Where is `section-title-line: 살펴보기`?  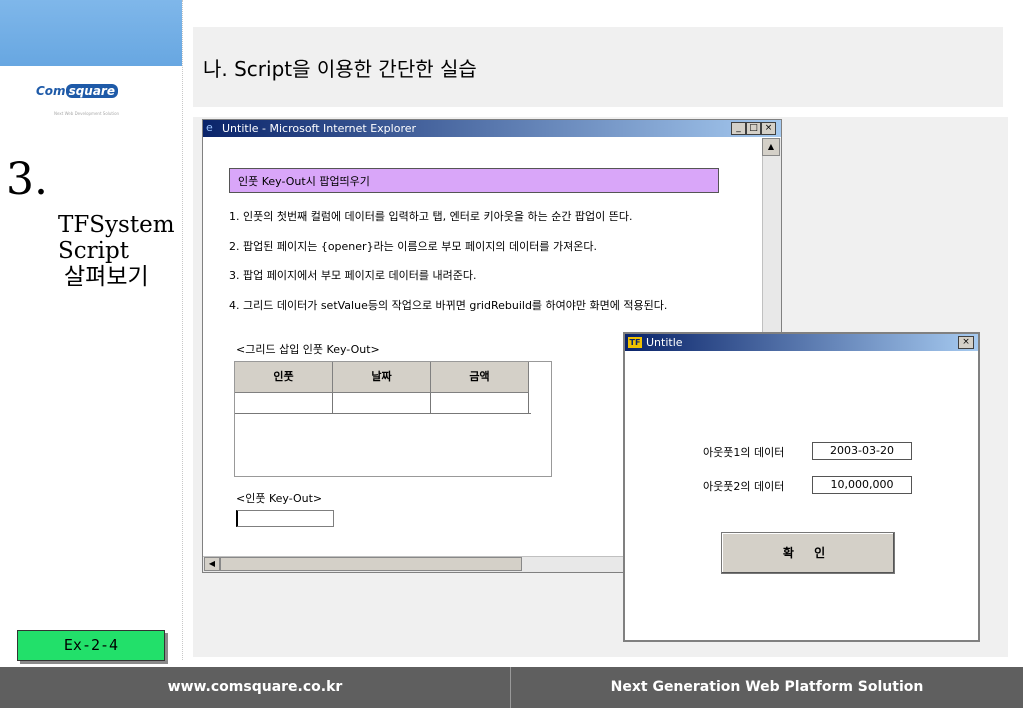
section-title-line: 살펴보기 is located at coordinates (106, 277).